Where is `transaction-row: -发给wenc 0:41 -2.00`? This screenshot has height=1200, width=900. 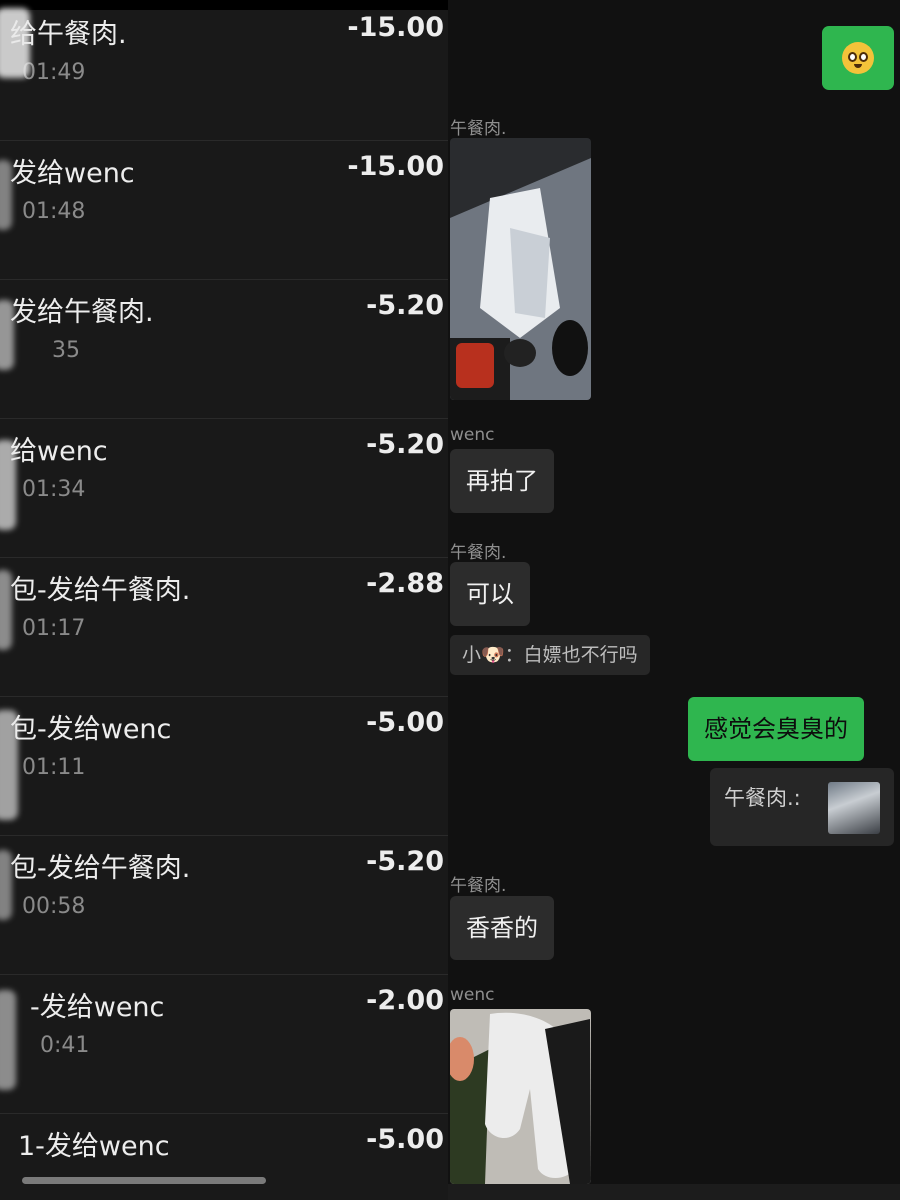 transaction-row: -发给wenc 0:41 -2.00 is located at coordinates (224, 1044).